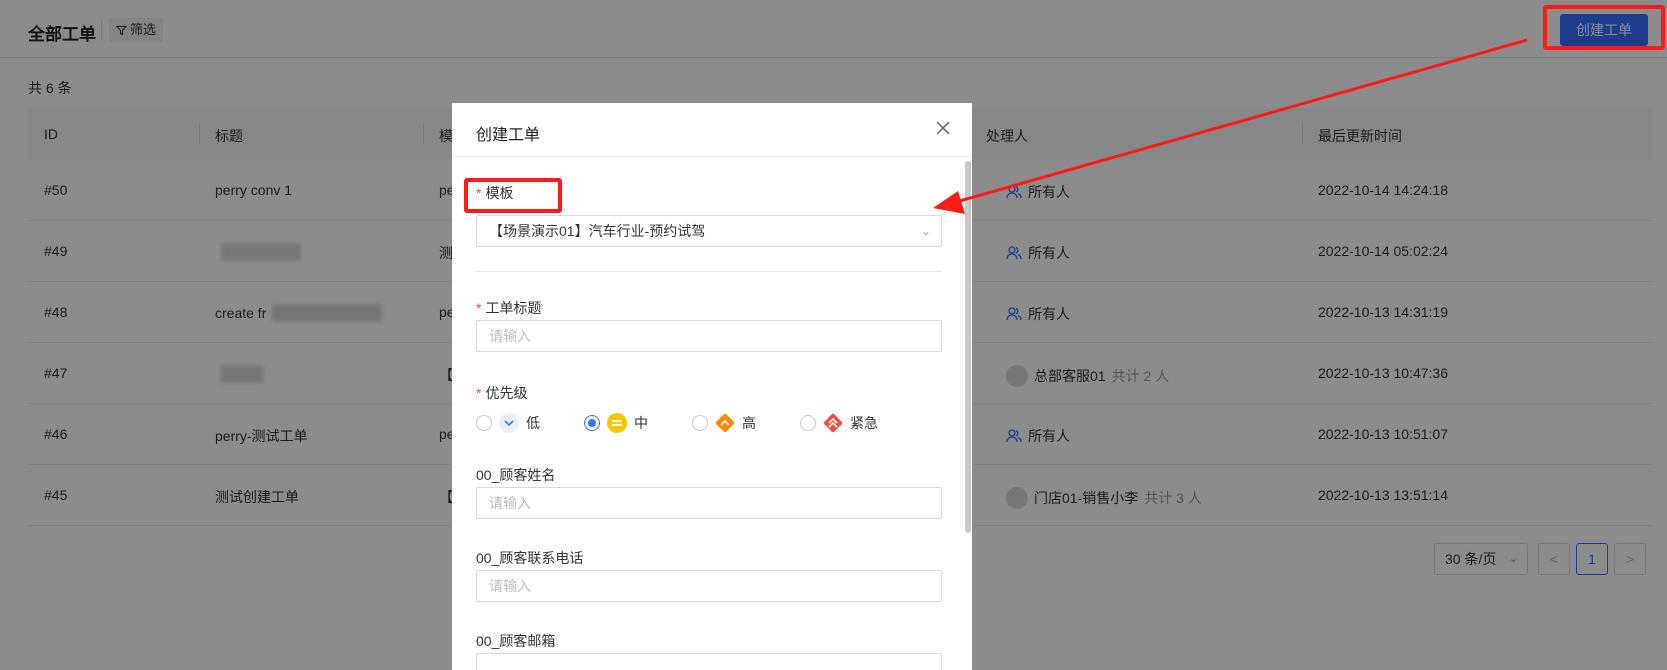 The width and height of the screenshot is (1667, 670). What do you see at coordinates (968, 347) in the screenshot?
I see `dialog-scrollbar-thumb` at bounding box center [968, 347].